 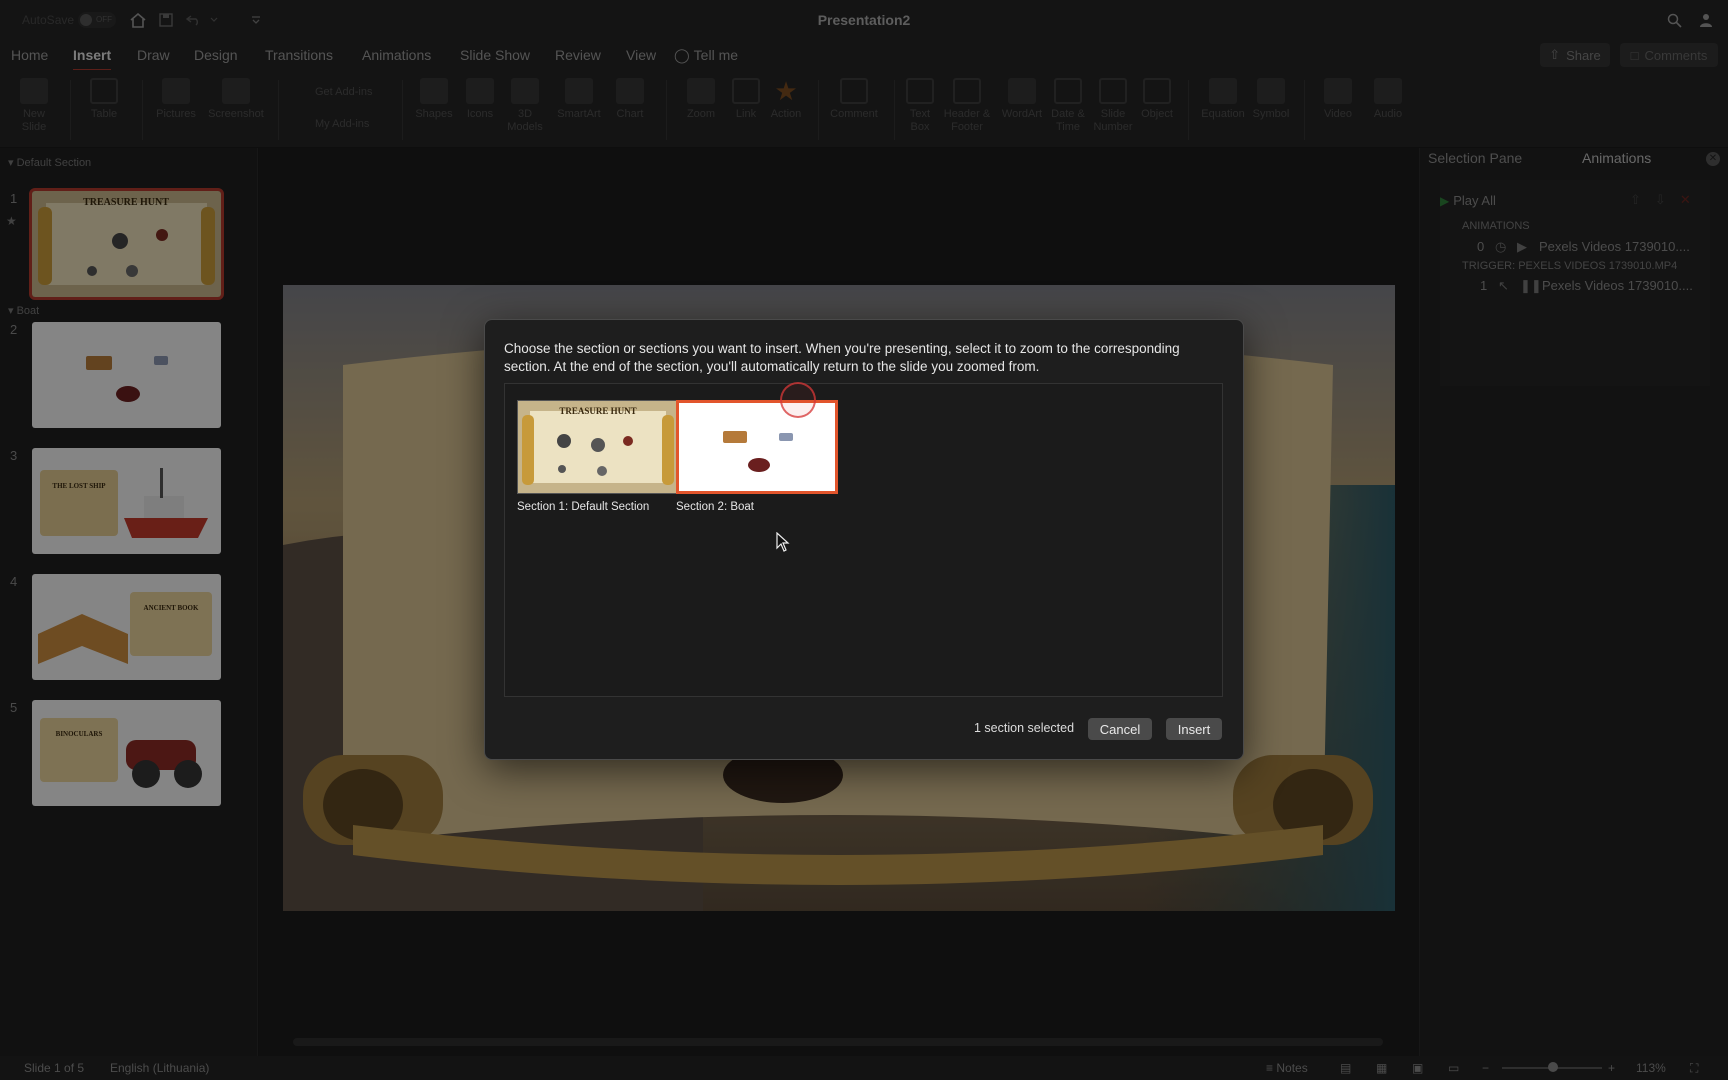 I want to click on section-2-image, so click(x=757, y=447).